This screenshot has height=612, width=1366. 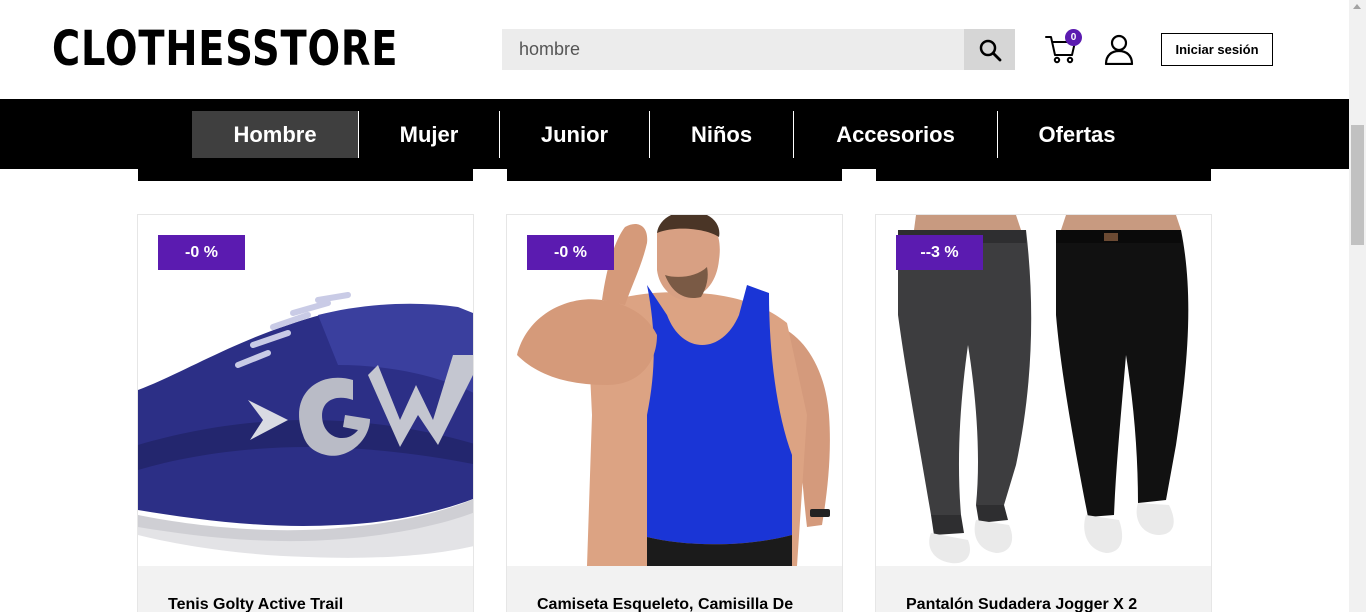 What do you see at coordinates (1357, 6) in the screenshot?
I see `scroll-up-arrow-icon` at bounding box center [1357, 6].